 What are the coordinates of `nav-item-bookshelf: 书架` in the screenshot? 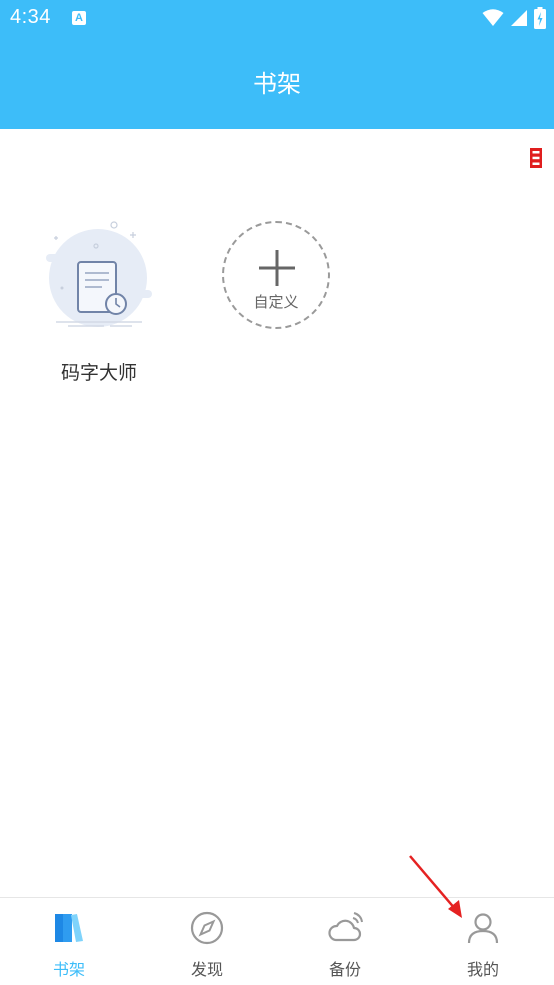 It's located at (69, 941).